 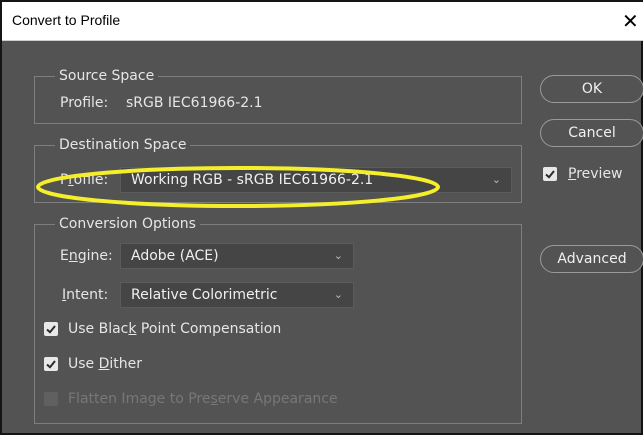 What do you see at coordinates (194, 103) in the screenshot?
I see `source-profile-value: sRGB IEC61966-2.1` at bounding box center [194, 103].